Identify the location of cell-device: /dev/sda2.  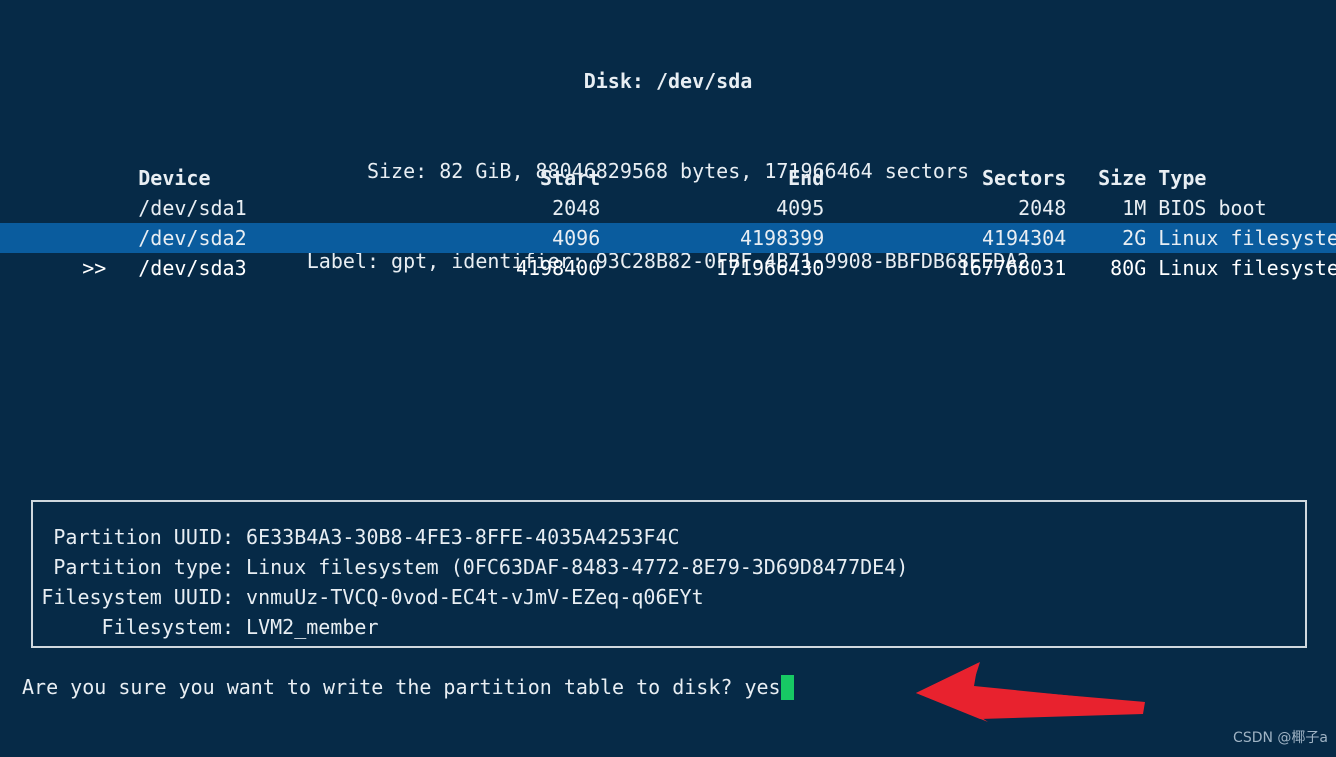
(192, 238).